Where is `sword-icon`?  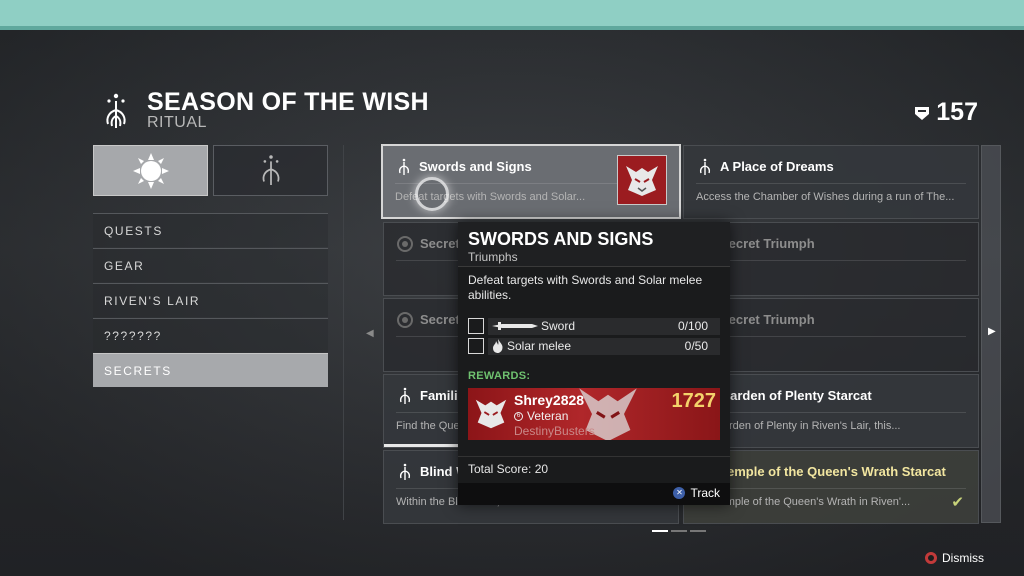
sword-icon is located at coordinates (515, 326).